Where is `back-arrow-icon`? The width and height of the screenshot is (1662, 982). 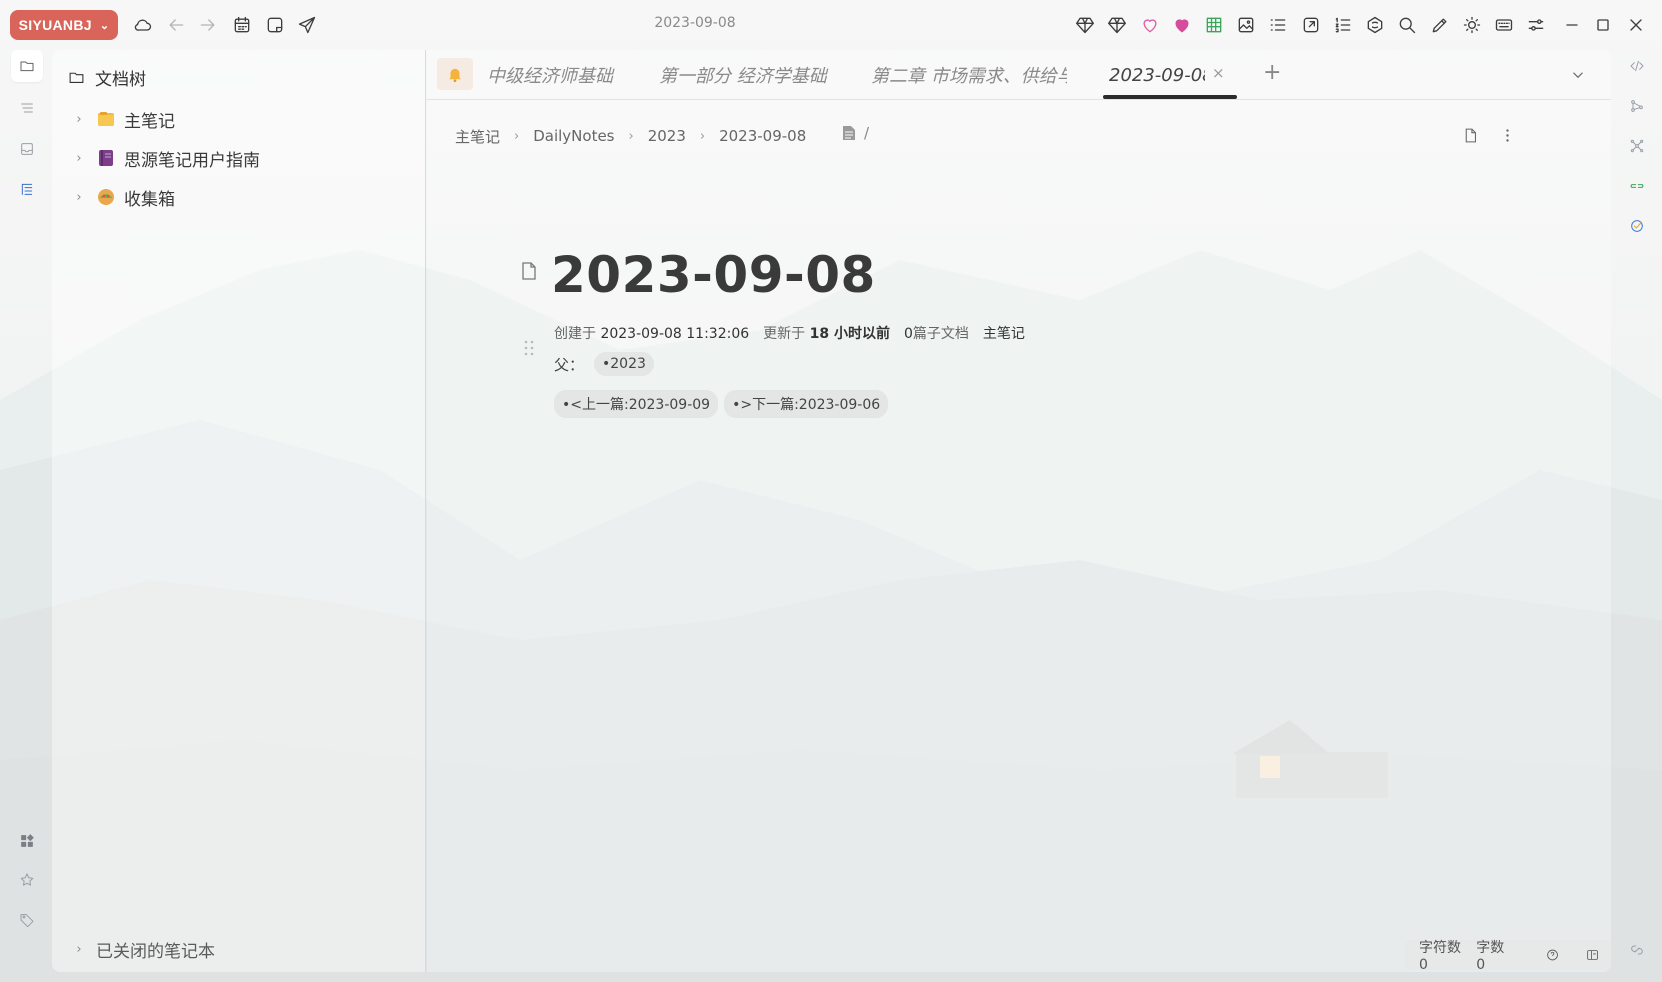
back-arrow-icon is located at coordinates (176, 25).